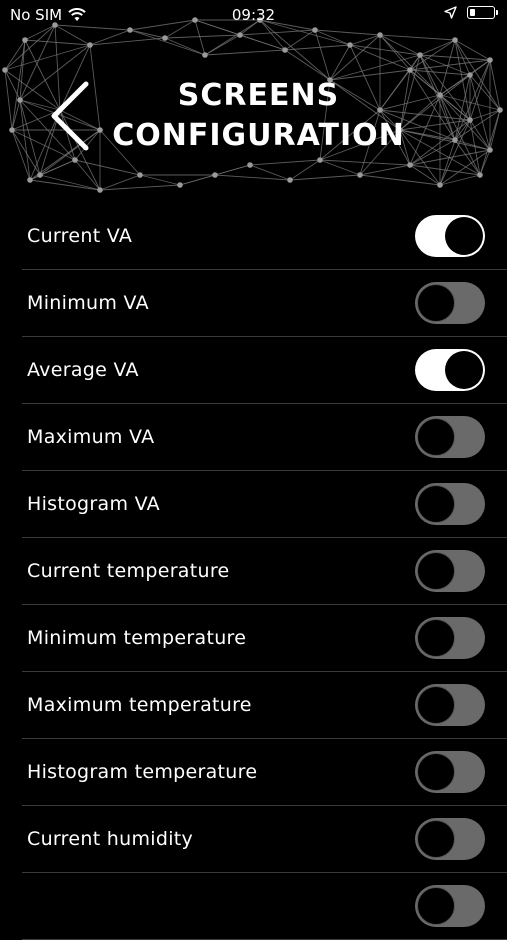  What do you see at coordinates (450, 12) in the screenshot?
I see `location-arrow-icon` at bounding box center [450, 12].